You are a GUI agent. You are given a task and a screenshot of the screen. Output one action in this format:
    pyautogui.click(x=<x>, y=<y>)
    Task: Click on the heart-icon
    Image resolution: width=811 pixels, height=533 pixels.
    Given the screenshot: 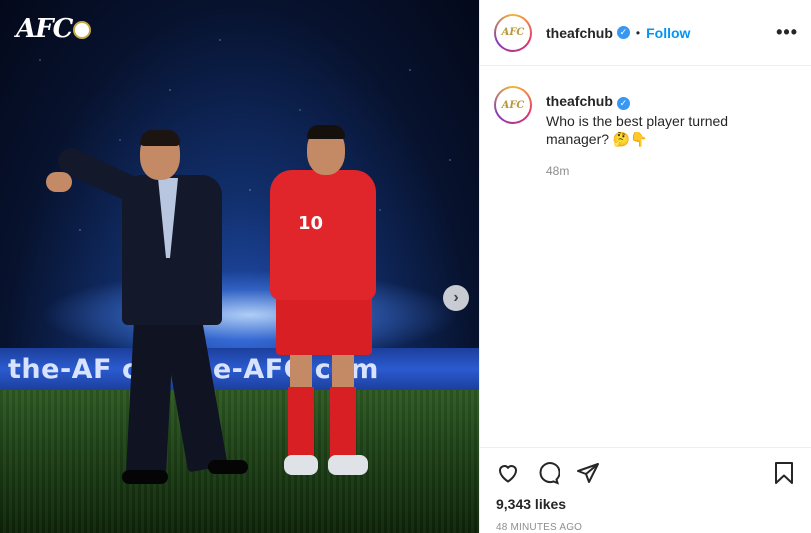 What is the action you would take?
    pyautogui.click(x=508, y=473)
    